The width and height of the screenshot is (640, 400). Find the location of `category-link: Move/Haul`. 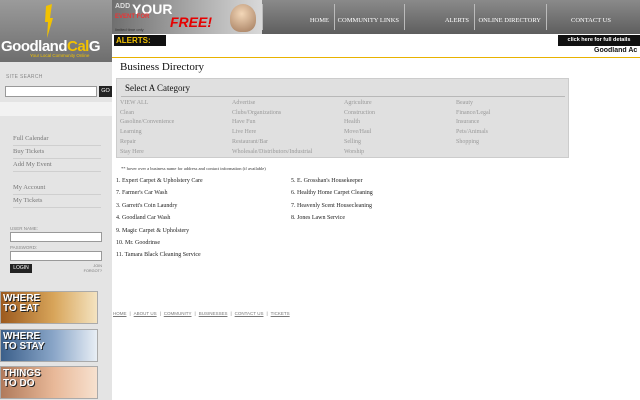

category-link: Move/Haul is located at coordinates (357, 132).